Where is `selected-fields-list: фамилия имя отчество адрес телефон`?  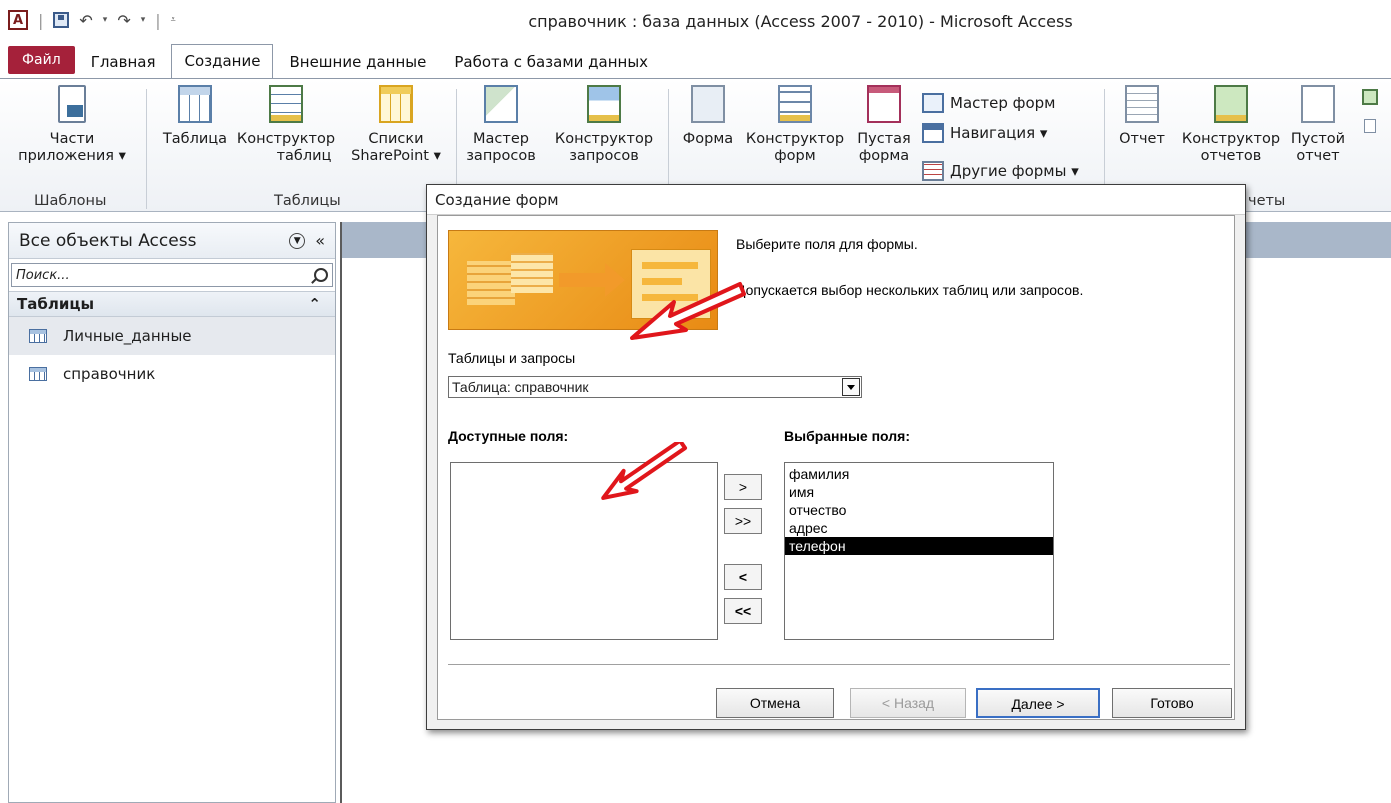
selected-fields-list: фамилия имя отчество адрес телефон is located at coordinates (919, 551).